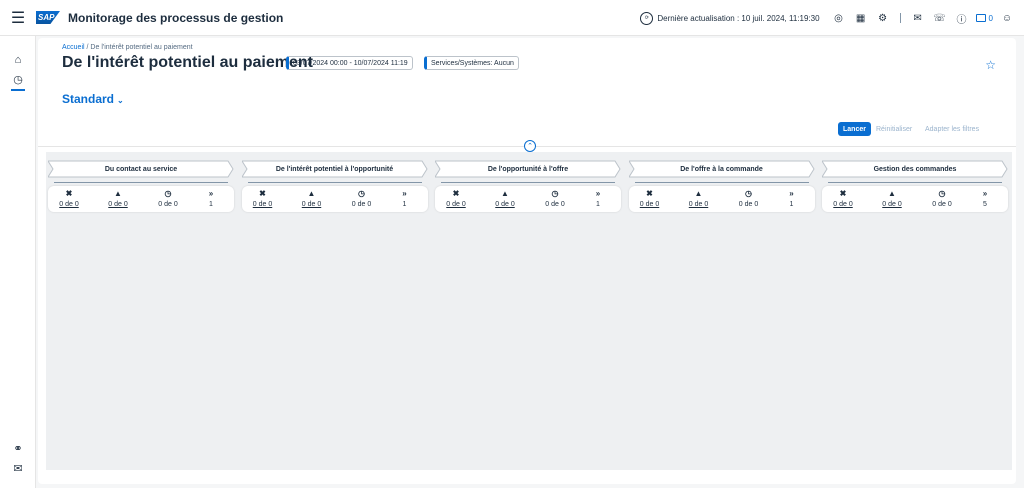  I want to click on stage-header: Du contact au service, so click(141, 169).